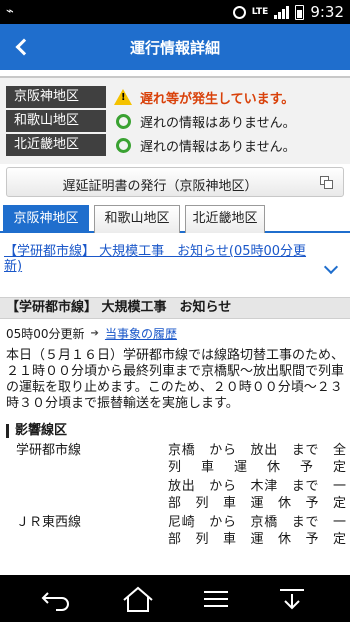 The width and height of the screenshot is (350, 622). What do you see at coordinates (46, 219) in the screenshot?
I see `tab-keihanshin: 京阪神地区` at bounding box center [46, 219].